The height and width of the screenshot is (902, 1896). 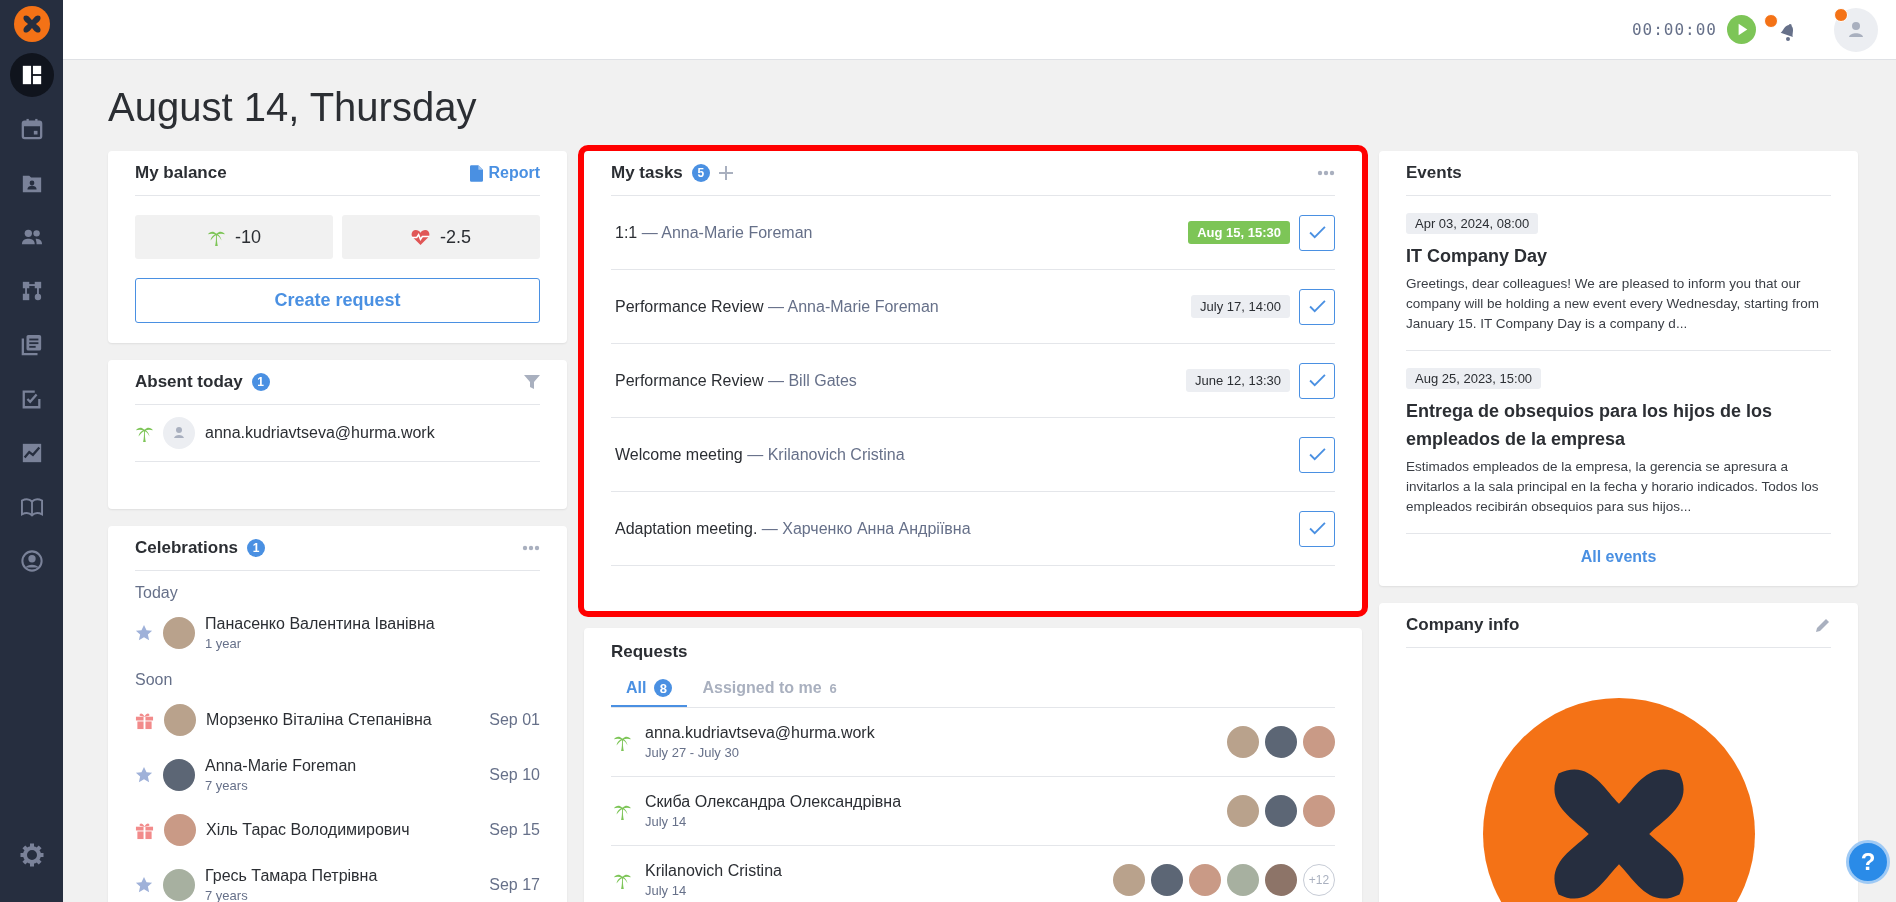 What do you see at coordinates (31, 129) in the screenshot?
I see `calendar-icon` at bounding box center [31, 129].